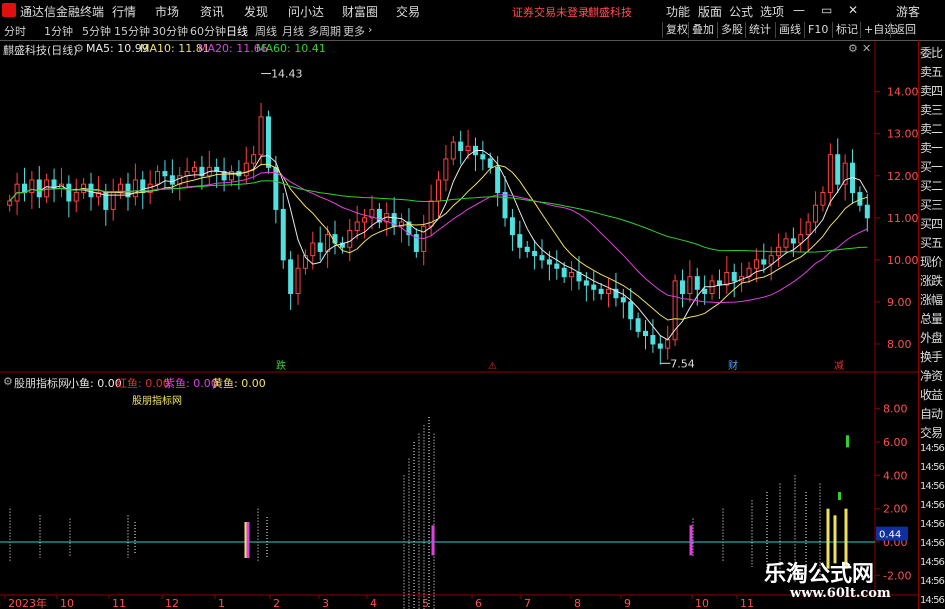 The width and height of the screenshot is (945, 609). What do you see at coordinates (360, 11) in the screenshot?
I see `menu-caifuquan: 财富圈` at bounding box center [360, 11].